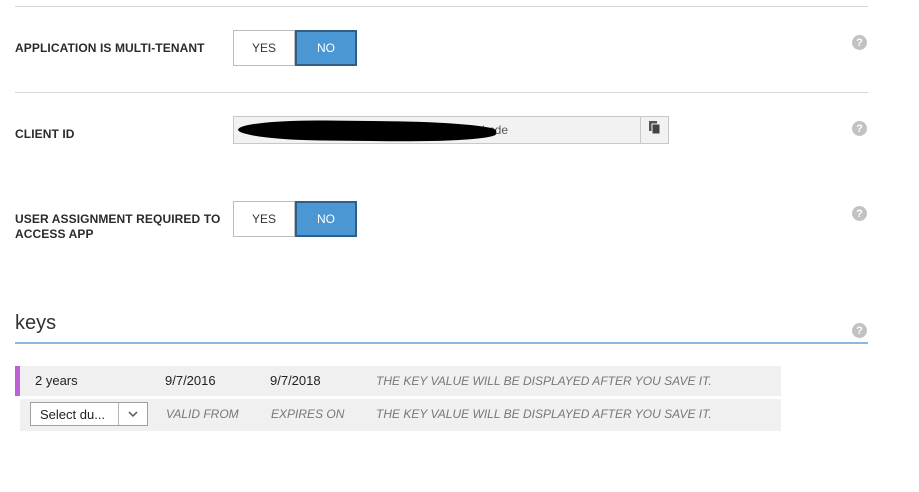 The height and width of the screenshot is (492, 919). I want to click on key-duration: 2 years, so click(56, 380).